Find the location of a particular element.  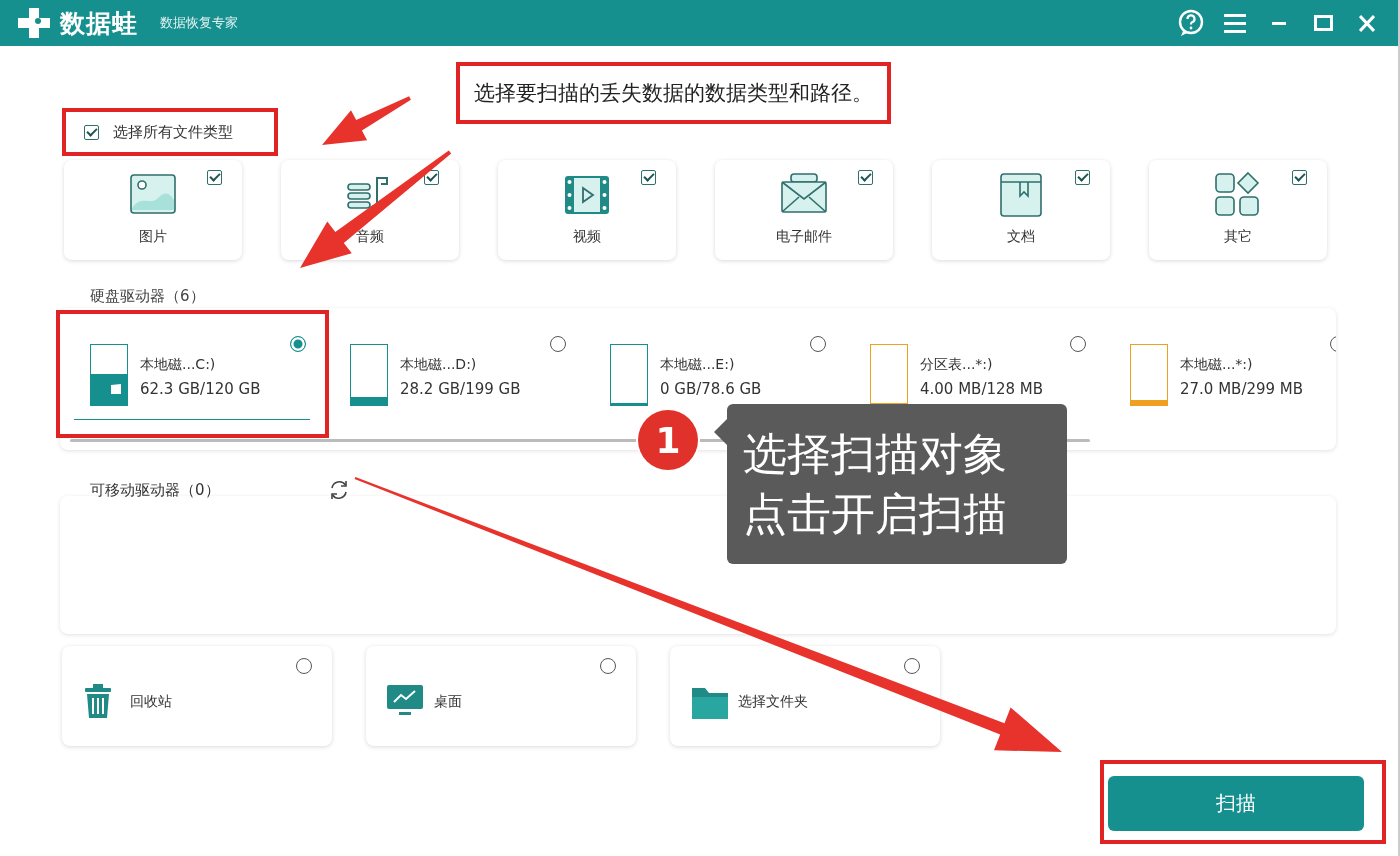

location-card: 回收站 is located at coordinates (197, 696).